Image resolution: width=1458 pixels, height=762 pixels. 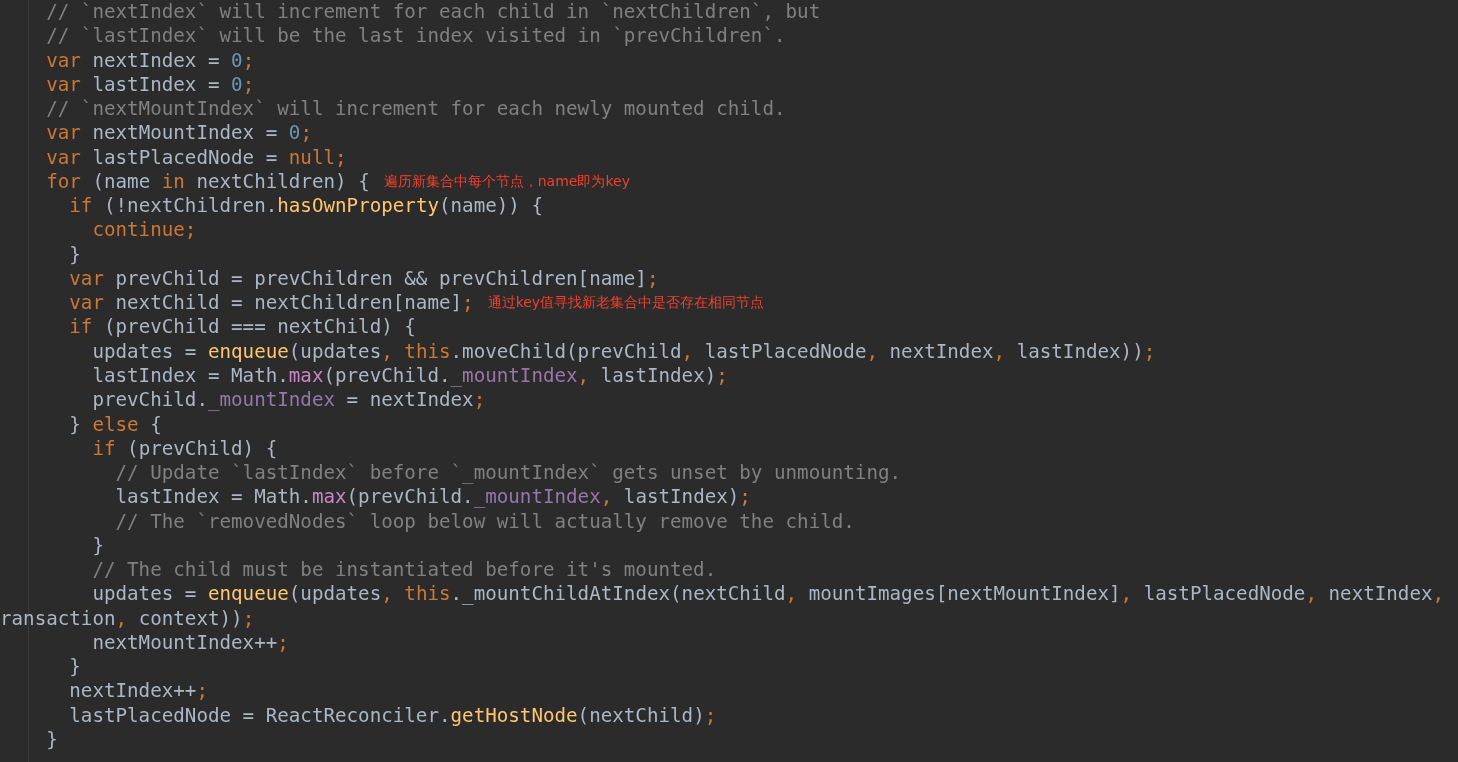 What do you see at coordinates (623, 351) in the screenshot?
I see `code-line: updates = enqueue(updates, this.moveChild(prevChild, lastPlacedNode, nextIndex, lastIndex));` at bounding box center [623, 351].